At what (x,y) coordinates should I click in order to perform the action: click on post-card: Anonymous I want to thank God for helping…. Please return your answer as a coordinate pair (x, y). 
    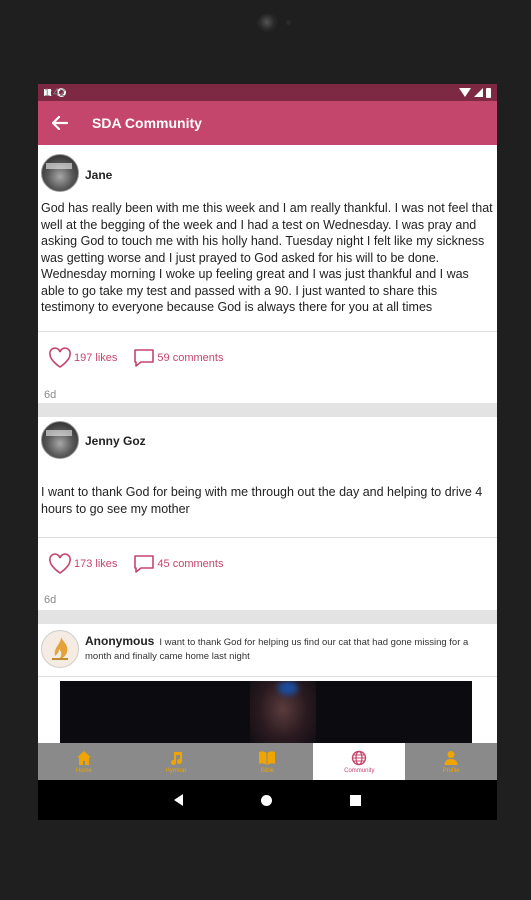
    Looking at the image, I should click on (267, 683).